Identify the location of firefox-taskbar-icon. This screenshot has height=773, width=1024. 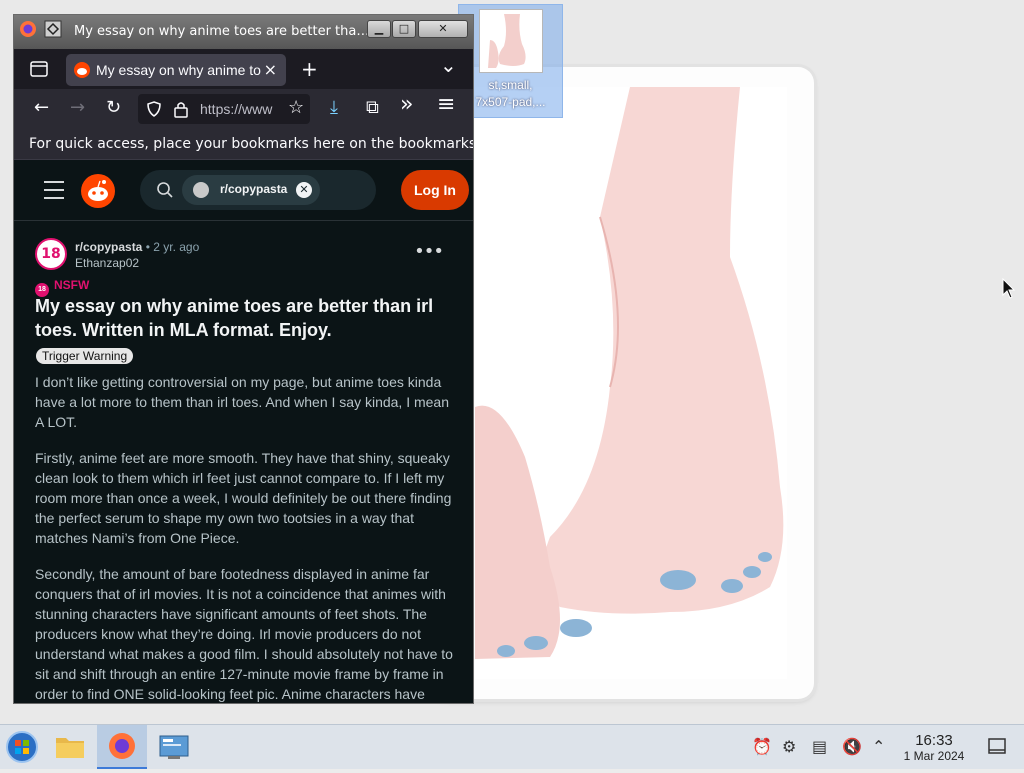
(122, 746).